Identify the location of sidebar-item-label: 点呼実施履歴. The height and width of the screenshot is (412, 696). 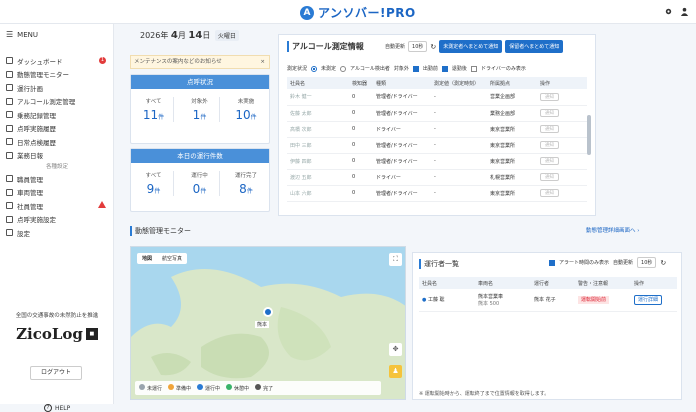
(36, 129).